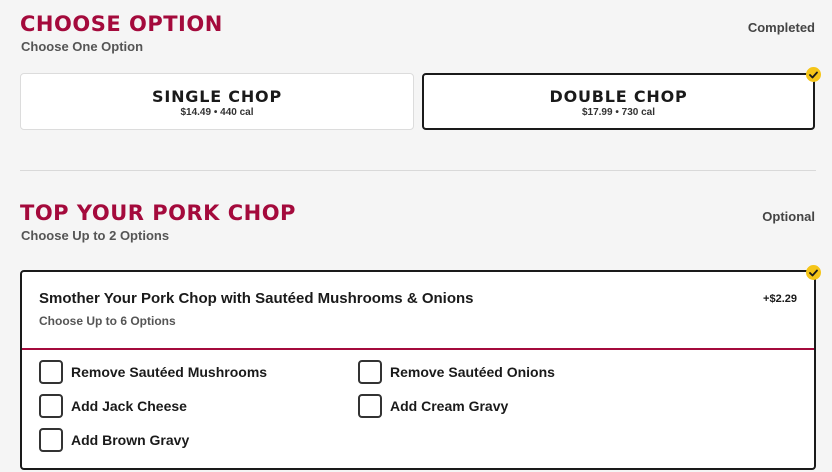 The width and height of the screenshot is (832, 472). I want to click on option-name: DOUBLE CHOP, so click(618, 96).